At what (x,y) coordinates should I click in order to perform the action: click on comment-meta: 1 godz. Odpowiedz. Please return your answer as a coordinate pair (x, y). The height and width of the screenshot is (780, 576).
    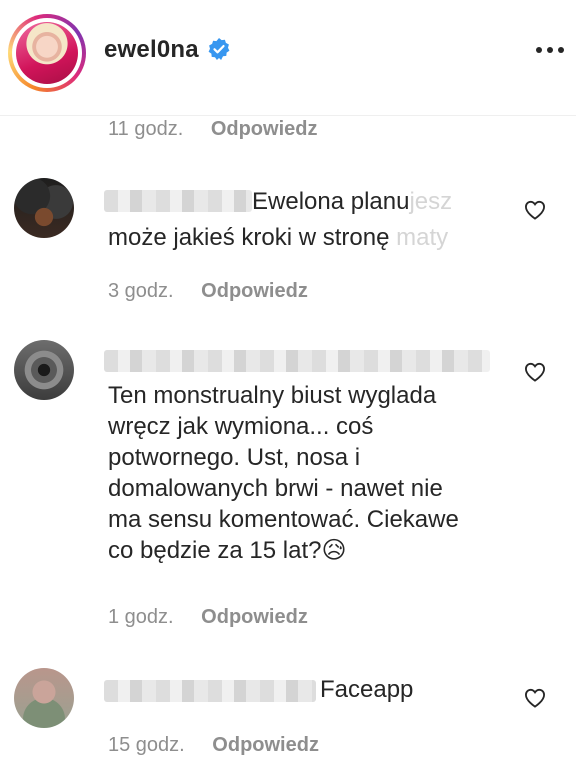
    Looking at the image, I should click on (208, 617).